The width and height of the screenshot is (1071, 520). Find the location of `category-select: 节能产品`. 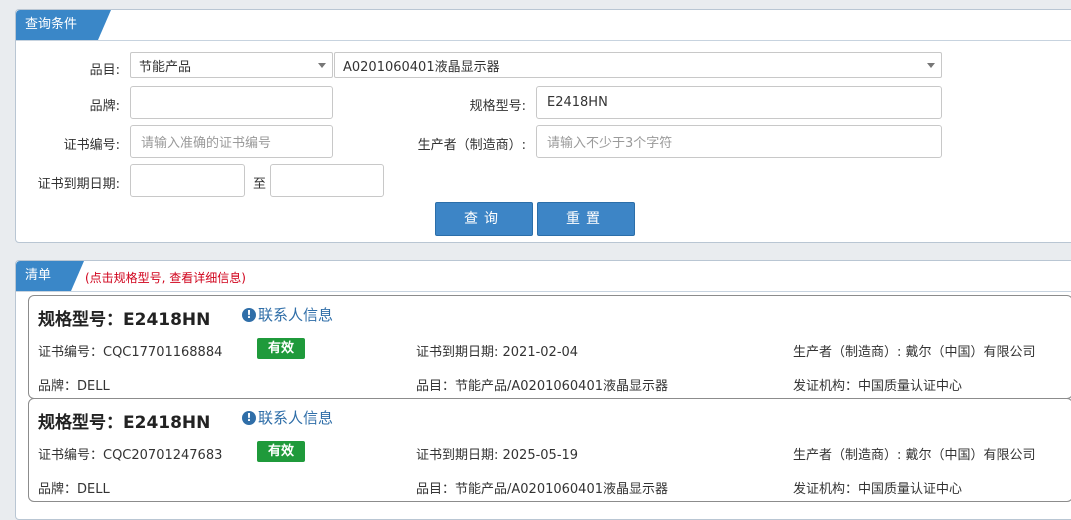

category-select: 节能产品 is located at coordinates (231, 65).